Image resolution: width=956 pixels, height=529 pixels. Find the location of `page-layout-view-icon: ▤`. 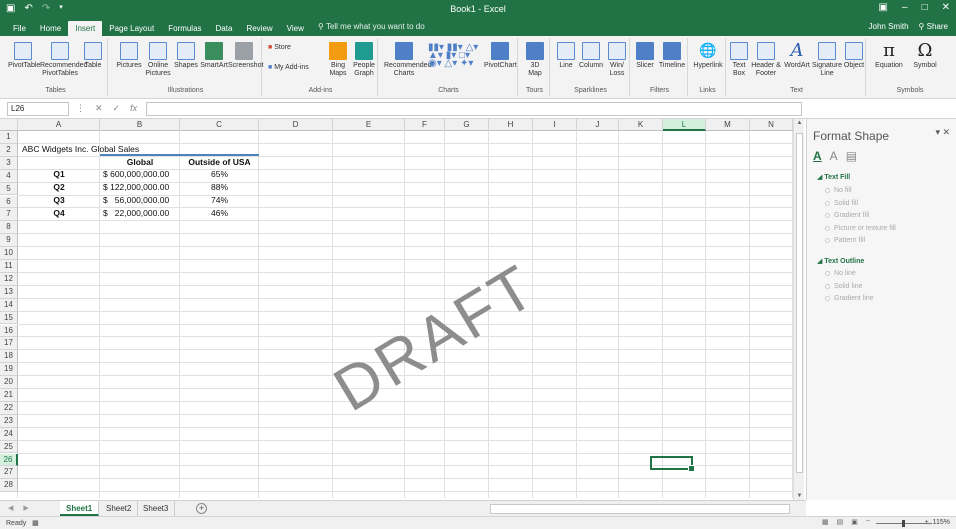

page-layout-view-icon: ▤ is located at coordinates (840, 522).